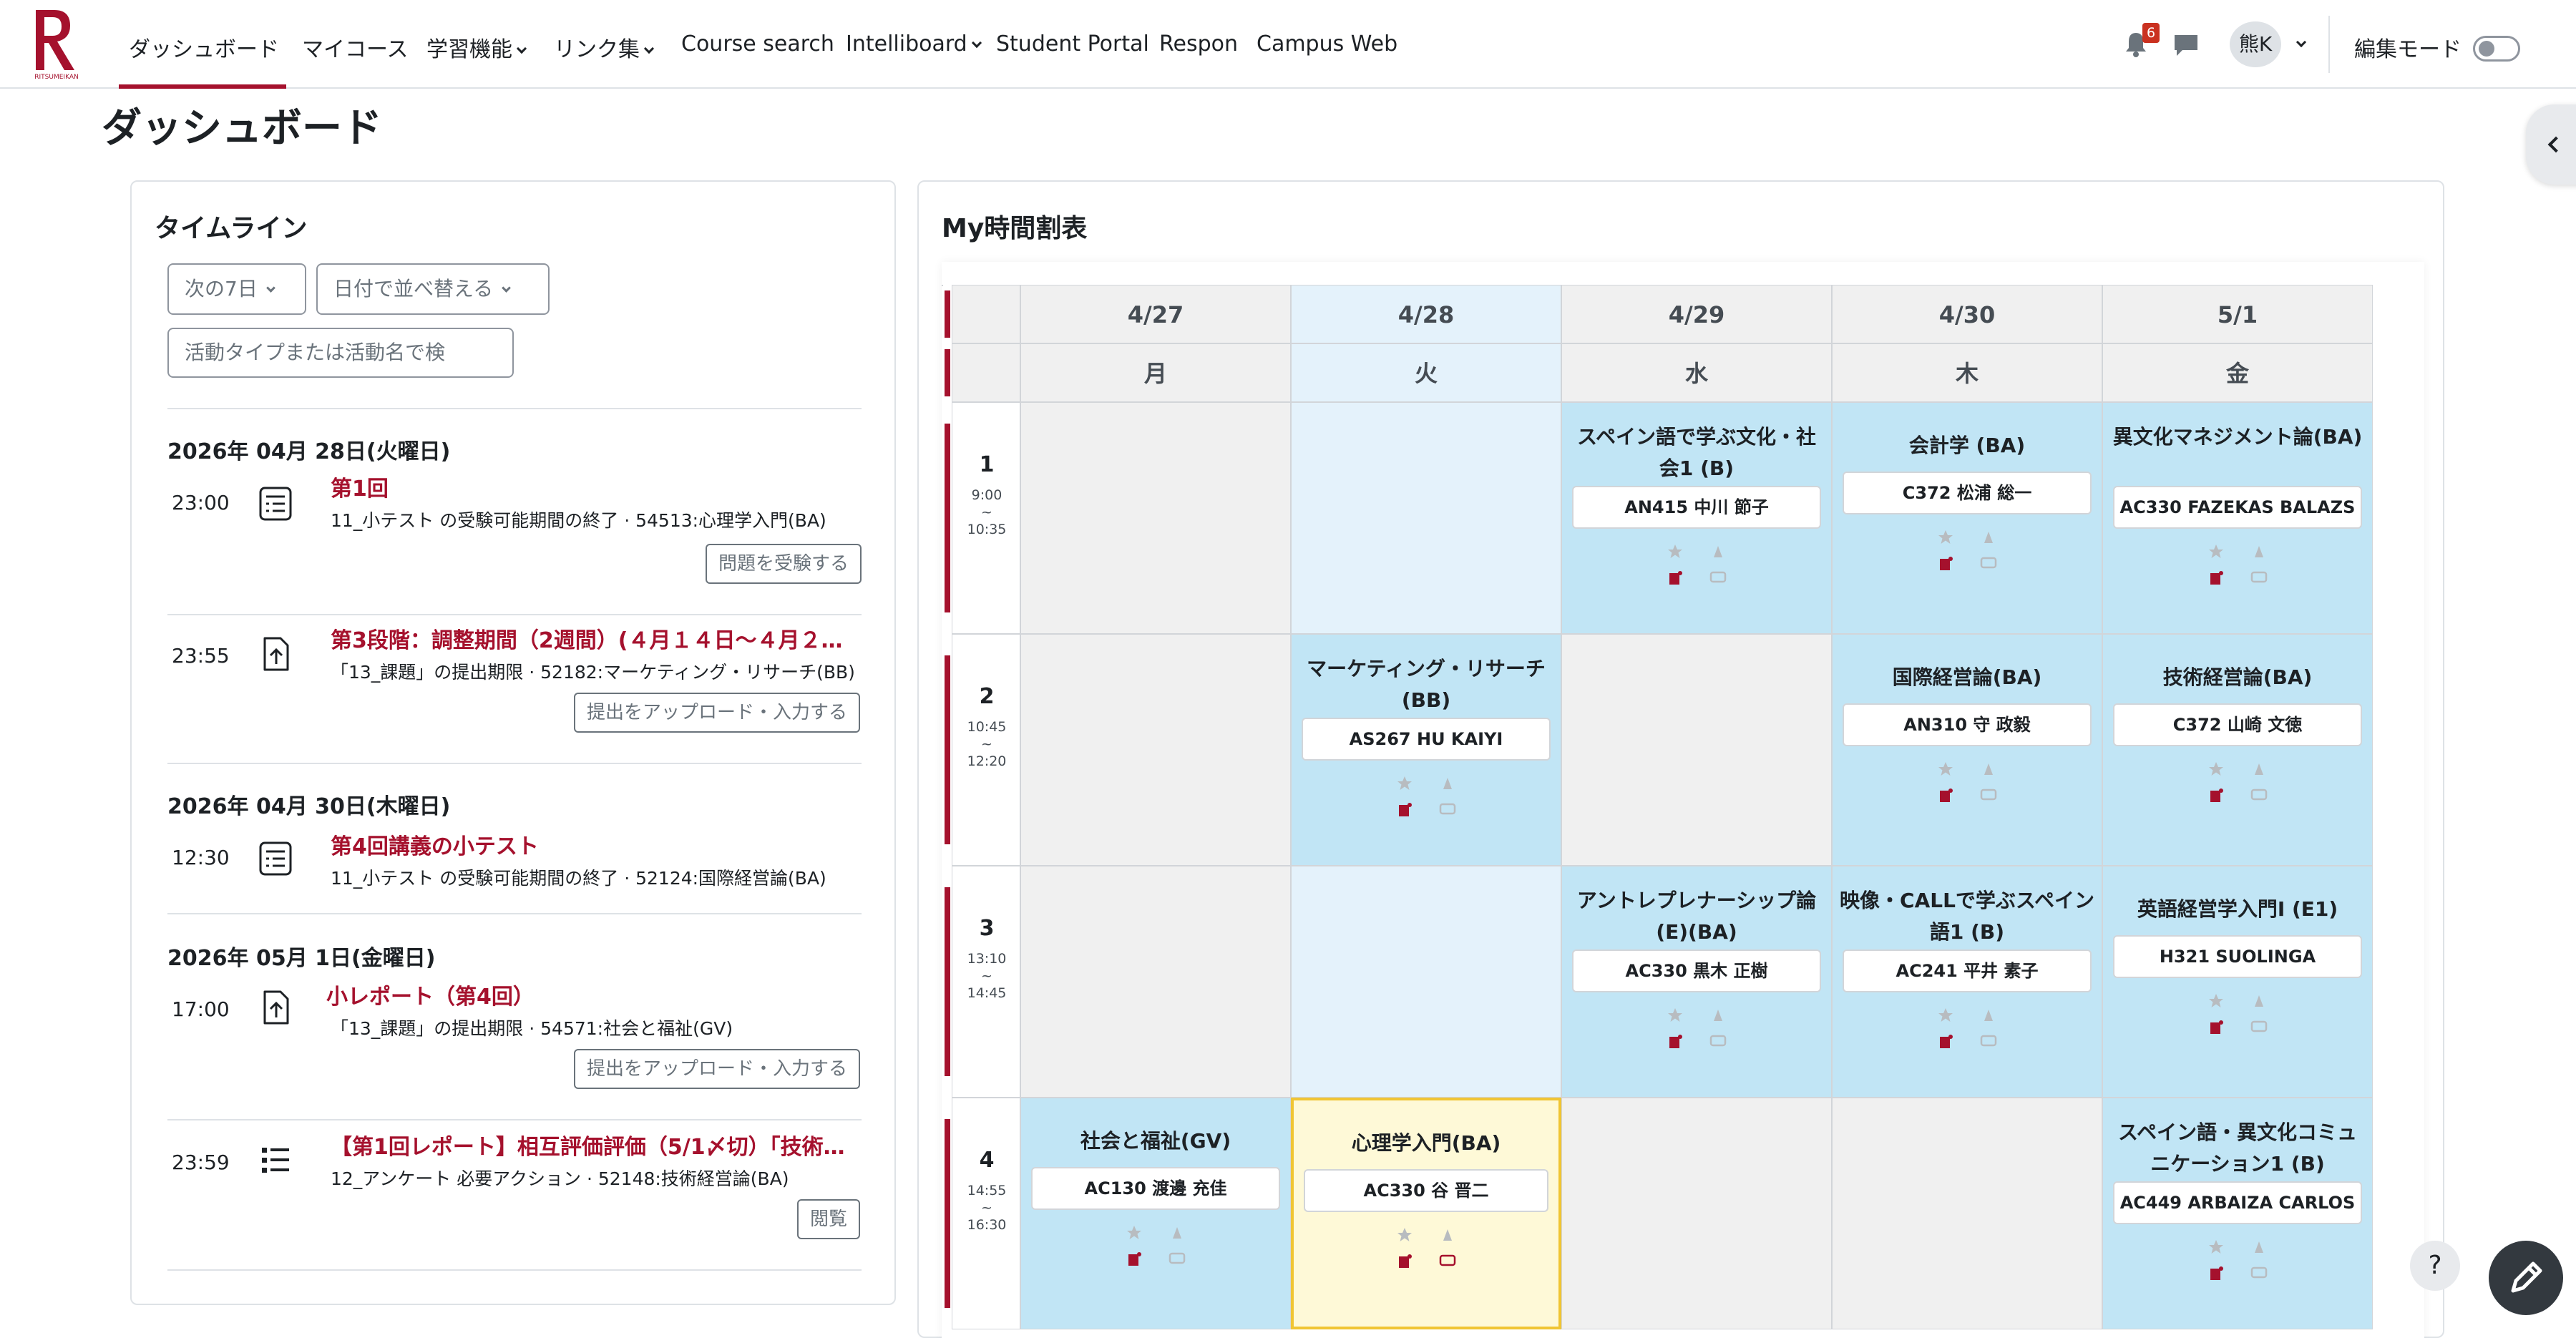 This screenshot has width=2576, height=1338. Describe the element at coordinates (1198, 44) in the screenshot. I see `nav-respon: Respon` at that location.